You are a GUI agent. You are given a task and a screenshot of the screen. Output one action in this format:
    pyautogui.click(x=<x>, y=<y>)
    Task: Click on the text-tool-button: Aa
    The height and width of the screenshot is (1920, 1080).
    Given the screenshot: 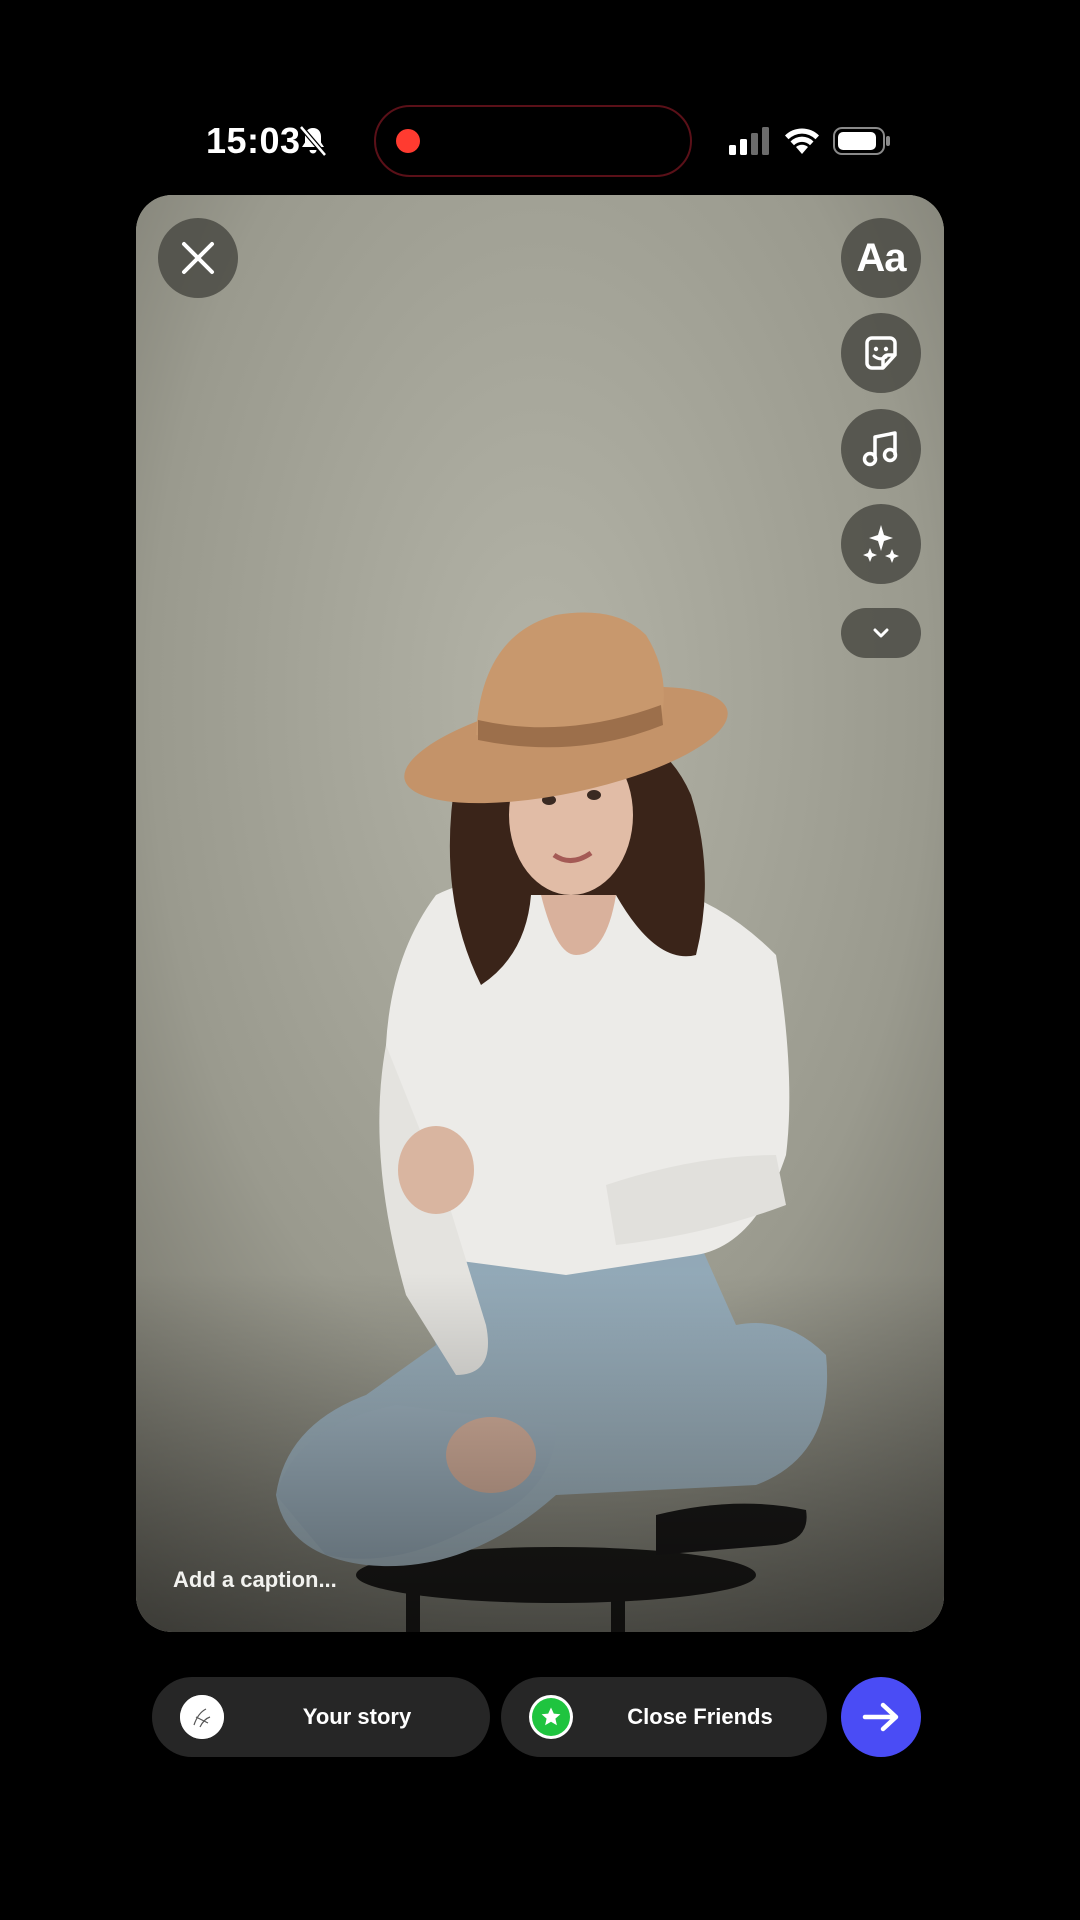 What is the action you would take?
    pyautogui.click(x=881, y=258)
    